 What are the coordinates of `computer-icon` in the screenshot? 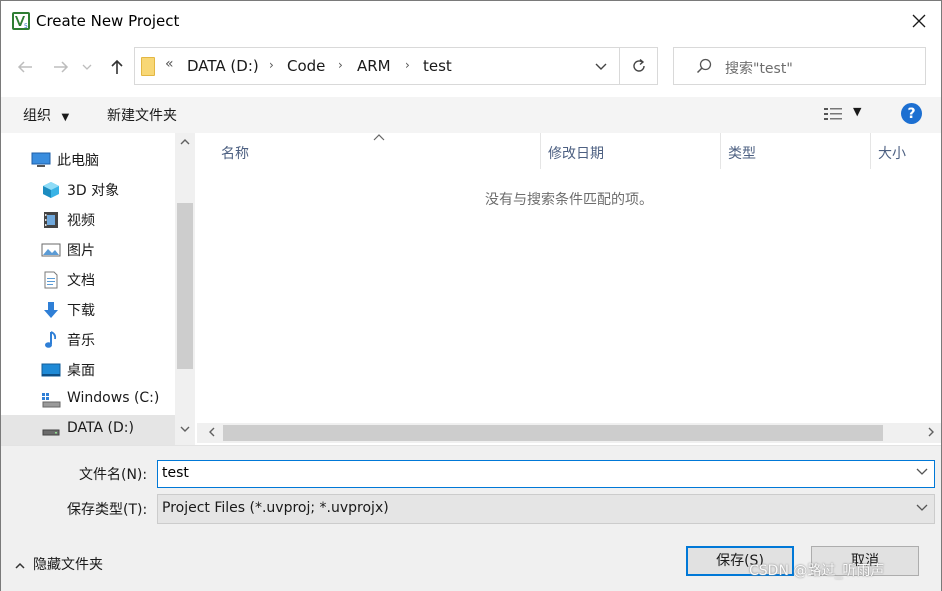 It's located at (41, 159).